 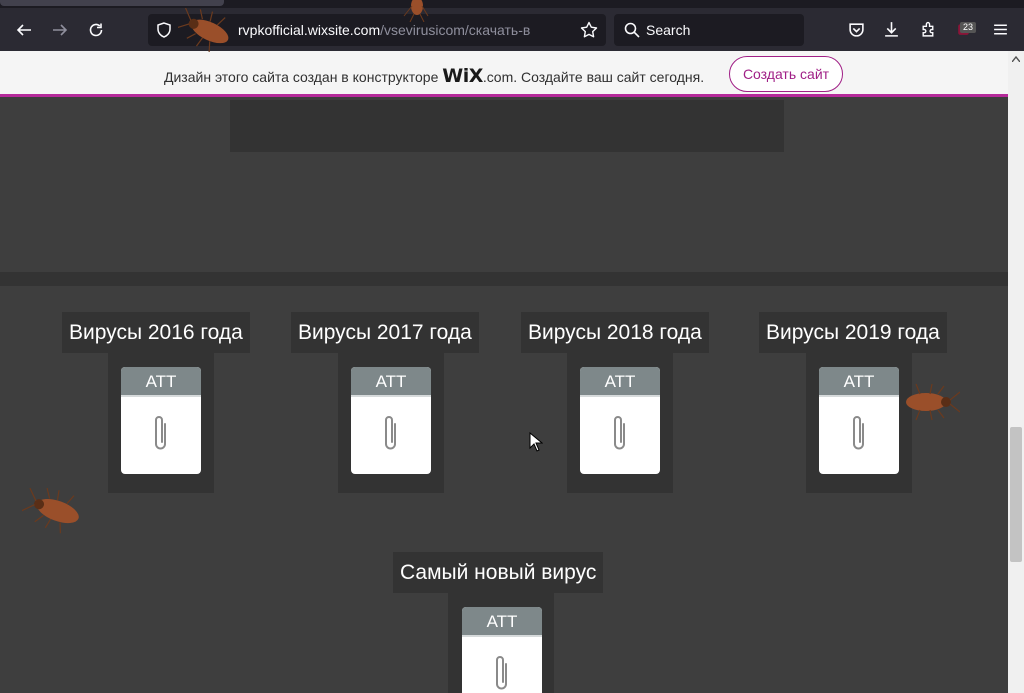 What do you see at coordinates (632, 30) in the screenshot?
I see `search-icon` at bounding box center [632, 30].